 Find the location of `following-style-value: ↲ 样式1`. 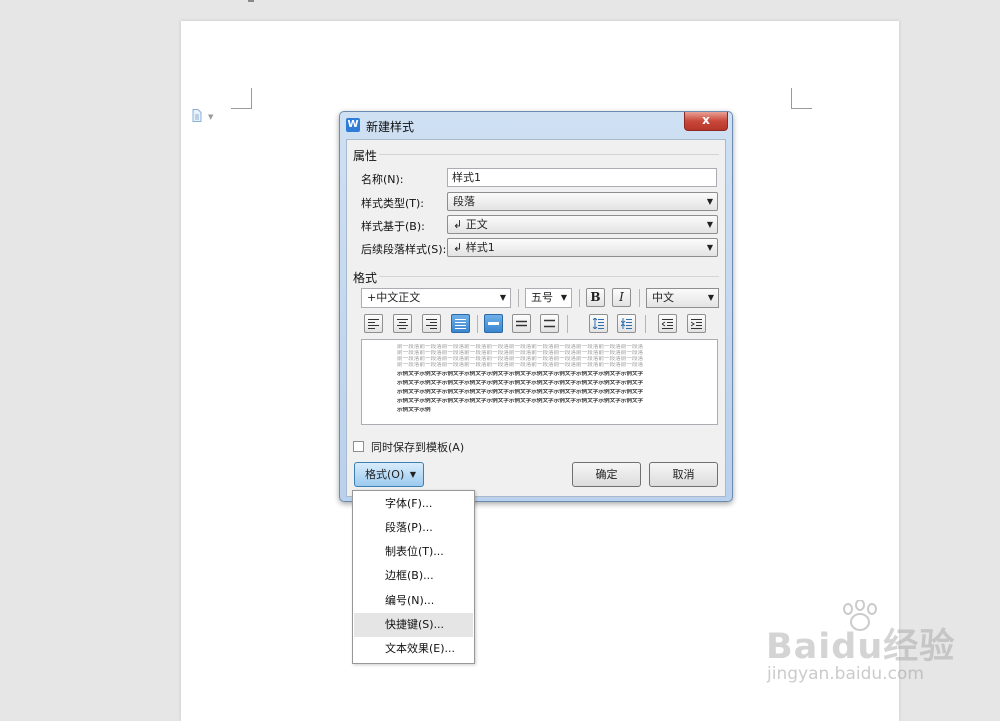

following-style-value: ↲ 样式1 is located at coordinates (474, 247).